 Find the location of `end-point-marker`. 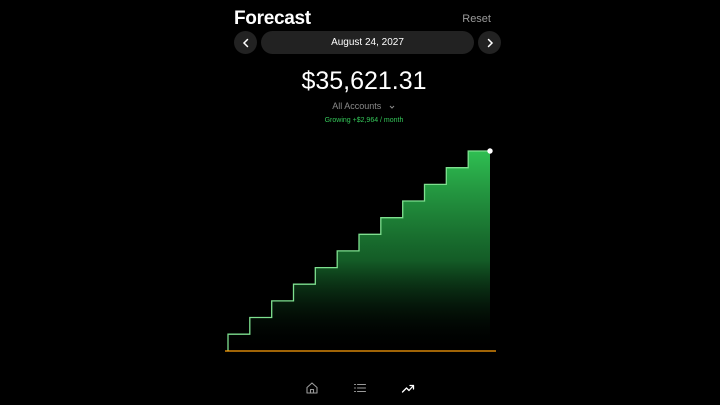

end-point-marker is located at coordinates (490, 151).